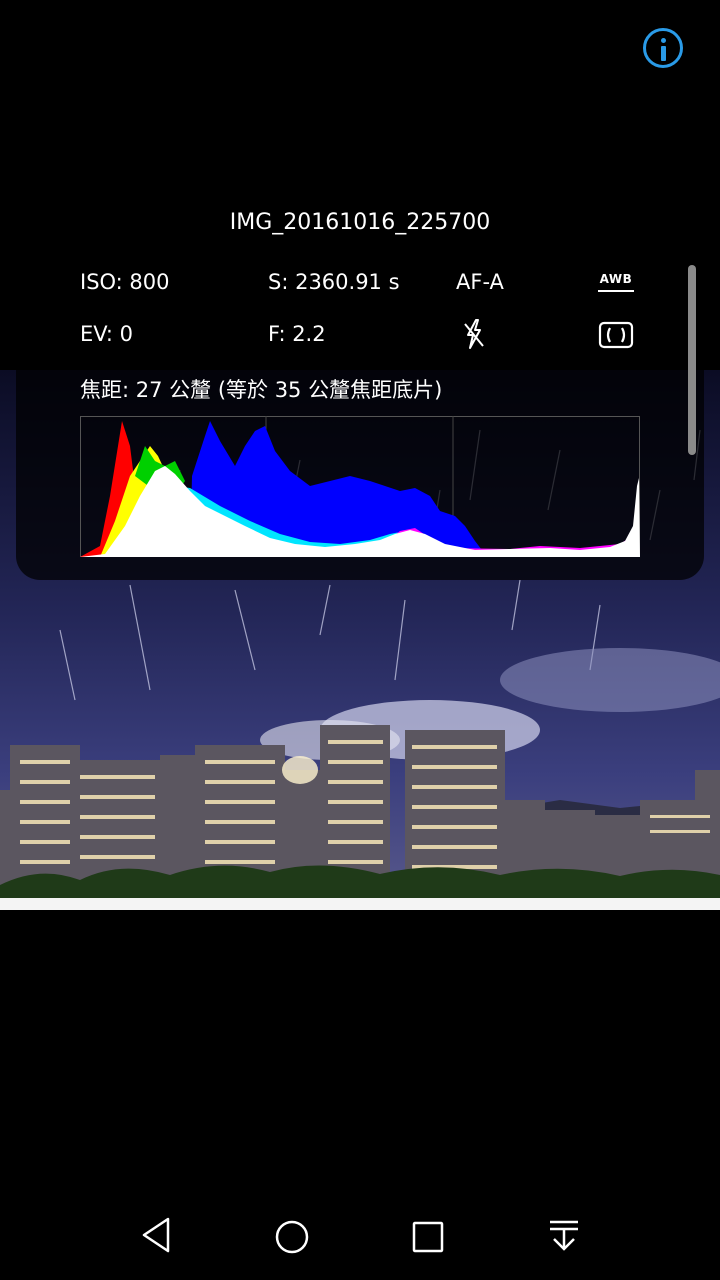  Describe the element at coordinates (360, 222) in the screenshot. I see `file-name: IMG_20161016_225700` at that location.